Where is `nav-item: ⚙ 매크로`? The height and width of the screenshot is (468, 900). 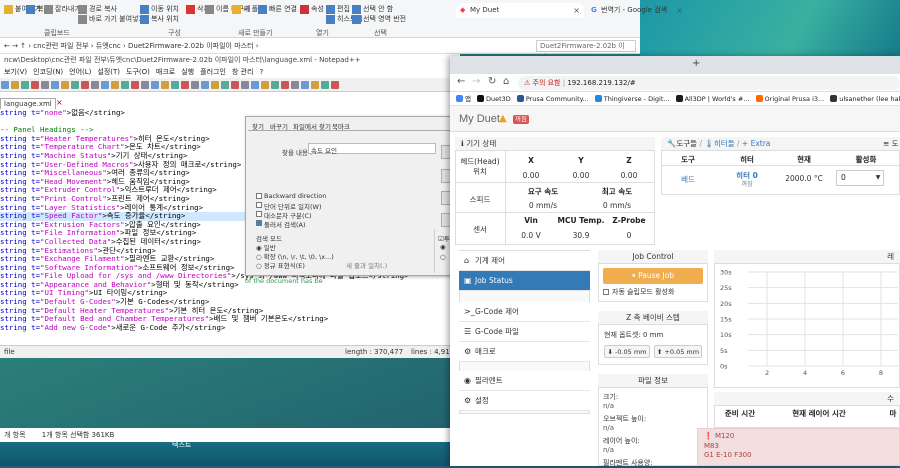
nav-item: ⚙ 매크로 is located at coordinates (524, 352).